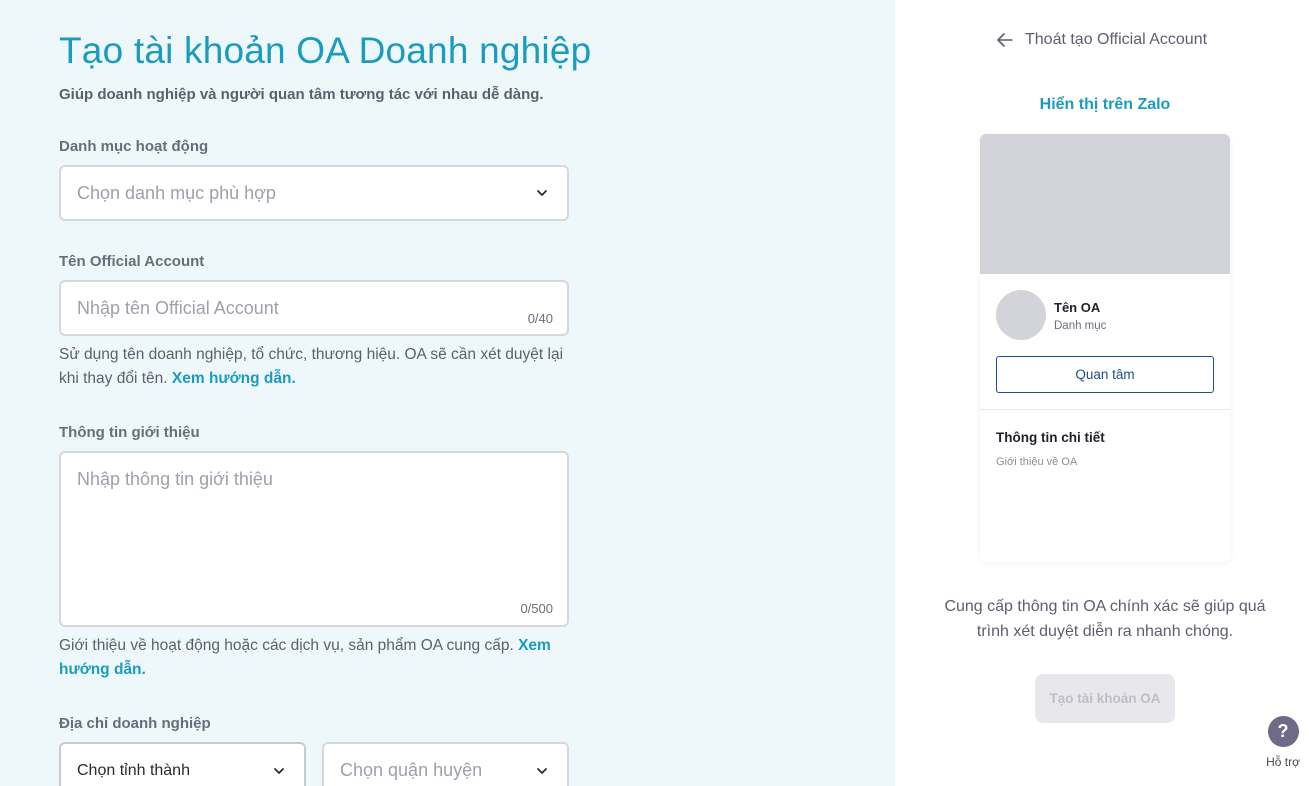 This screenshot has height=786, width=1309. Describe the element at coordinates (1005, 40) in the screenshot. I see `arrow-left-icon` at that location.